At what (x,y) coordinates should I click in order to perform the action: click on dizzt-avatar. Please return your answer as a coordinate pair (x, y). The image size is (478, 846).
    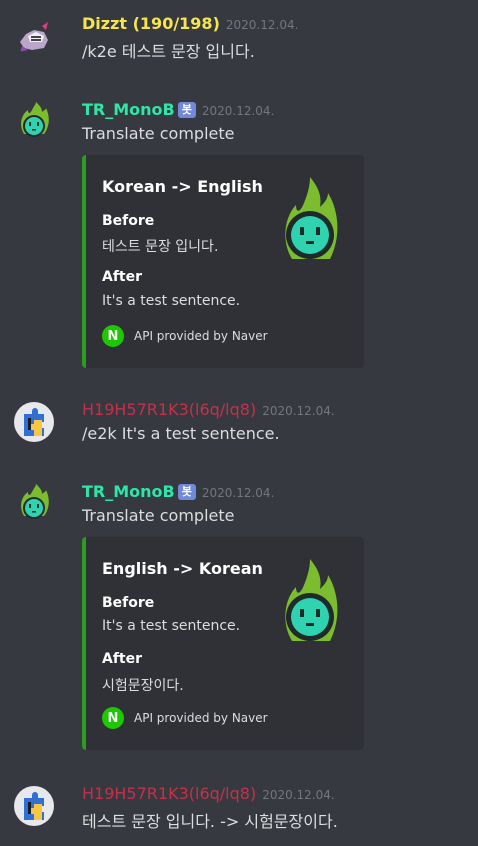
    Looking at the image, I should click on (34, 36).